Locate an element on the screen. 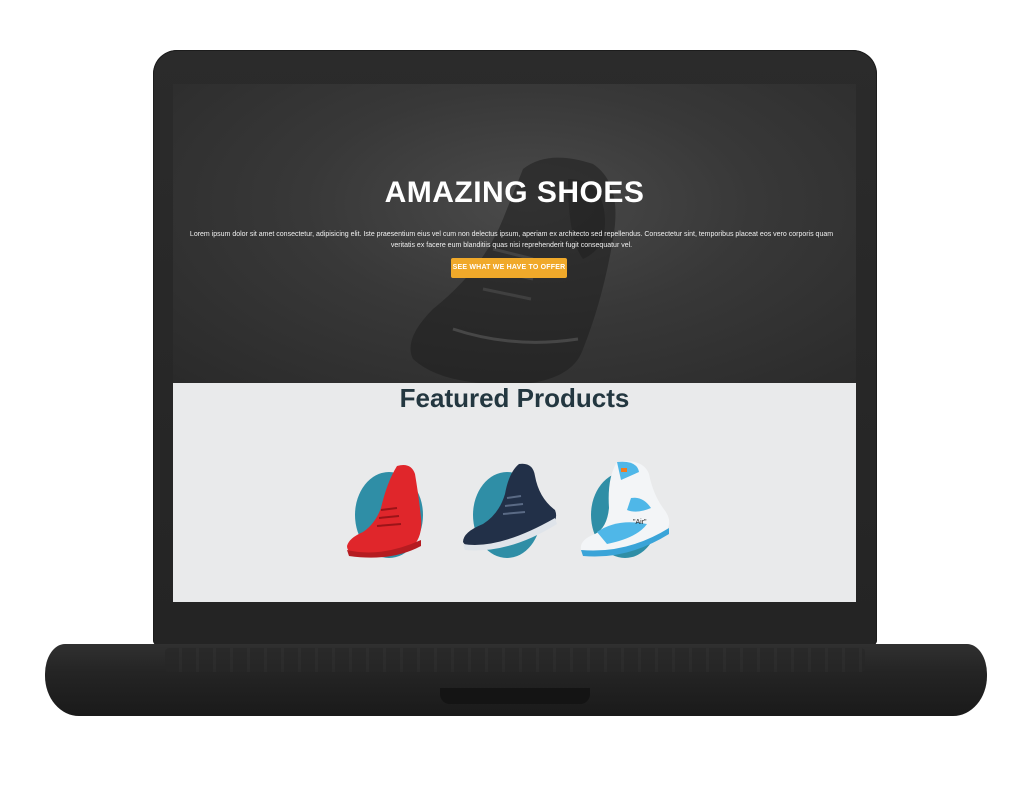 Image resolution: width=1027 pixels, height=800 pixels. hero-title: AMAZING SHOES is located at coordinates (514, 192).